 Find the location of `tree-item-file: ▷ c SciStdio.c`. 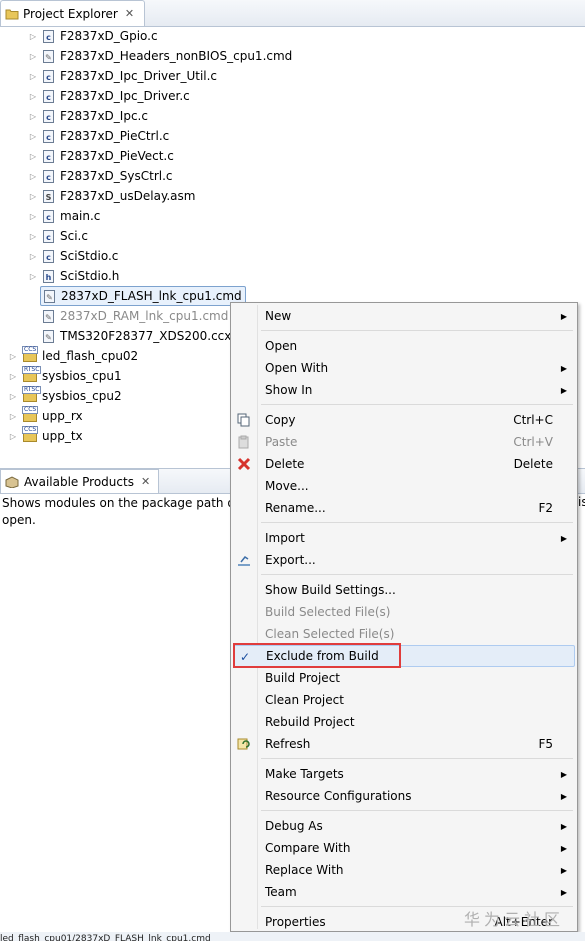

tree-item-file: ▷ c SciStdio.c is located at coordinates (73, 256).